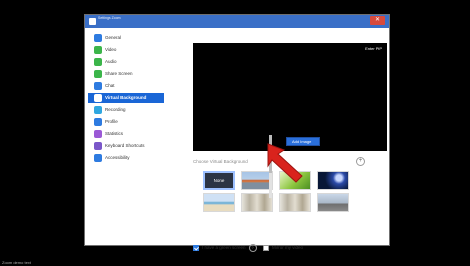  I want to click on enter-pip-button: Enter PiP, so click(373, 48).